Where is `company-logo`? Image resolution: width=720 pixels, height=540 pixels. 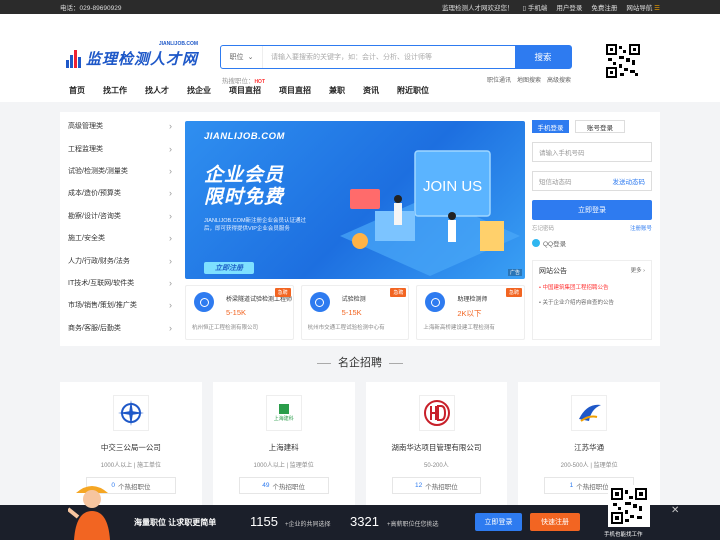
company-logo is located at coordinates (436, 413).